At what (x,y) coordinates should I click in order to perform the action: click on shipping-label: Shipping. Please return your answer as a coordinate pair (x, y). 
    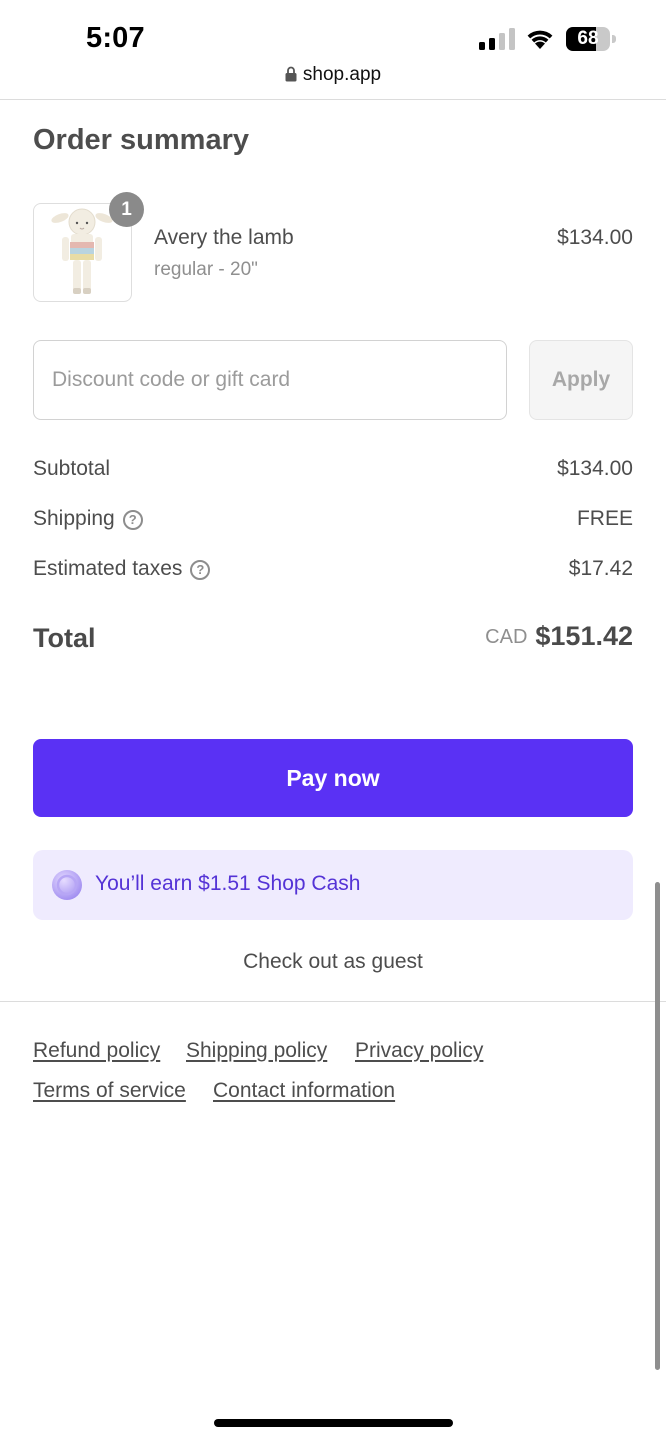
    Looking at the image, I should click on (74, 518).